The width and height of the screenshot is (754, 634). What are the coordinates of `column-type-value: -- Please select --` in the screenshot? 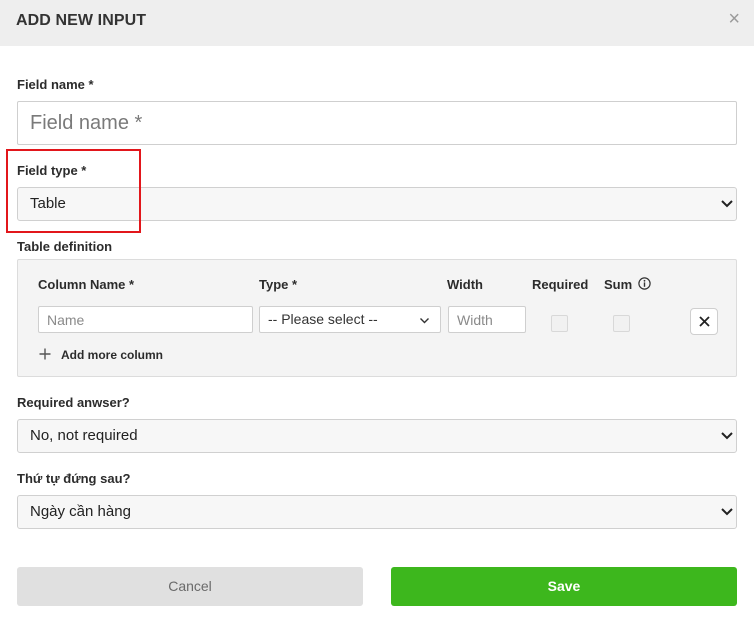 It's located at (323, 319).